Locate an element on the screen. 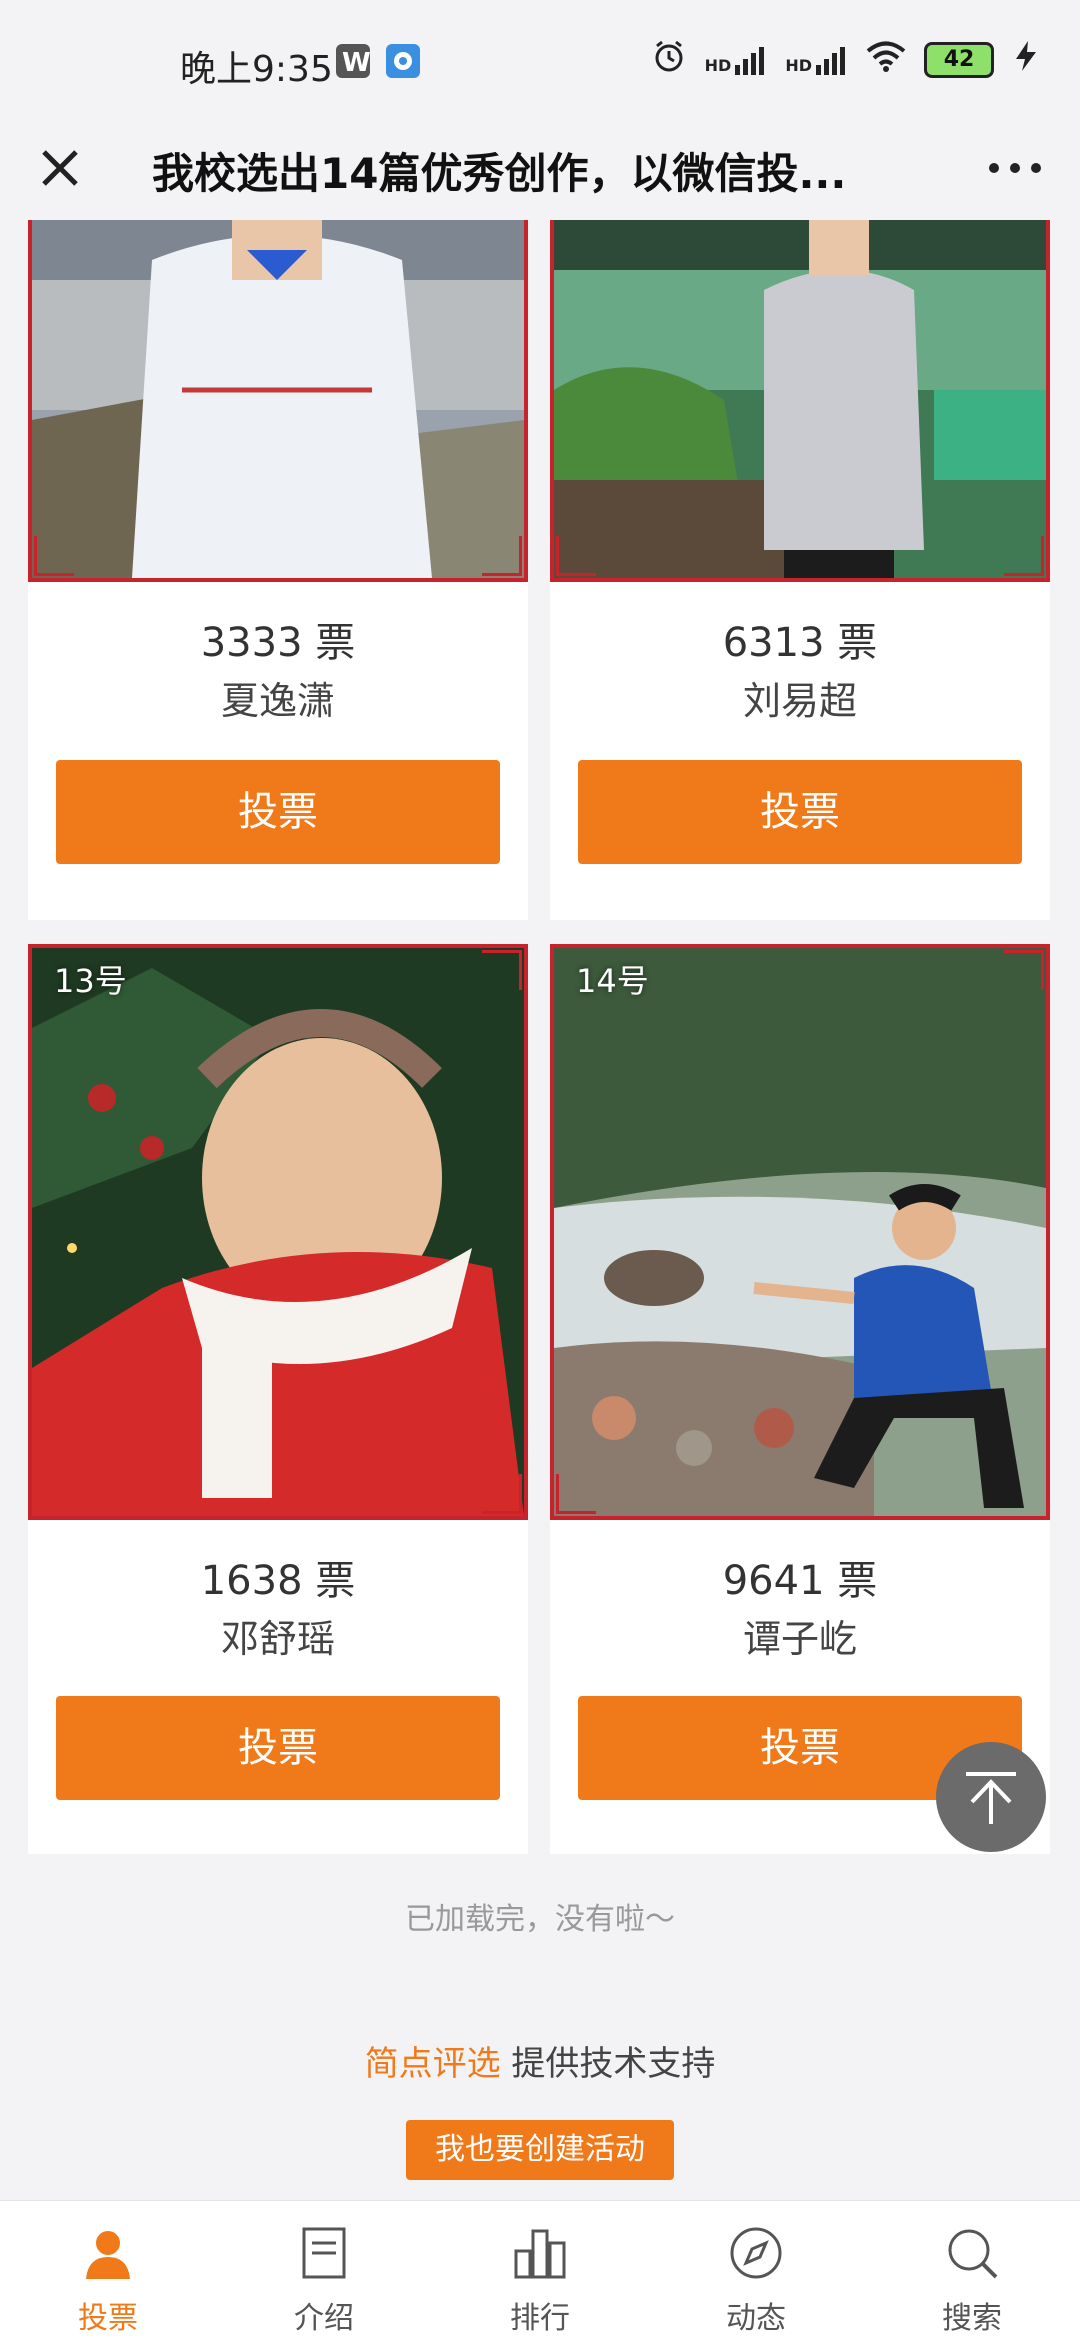  candidate-name: 刘易超 is located at coordinates (799, 701).